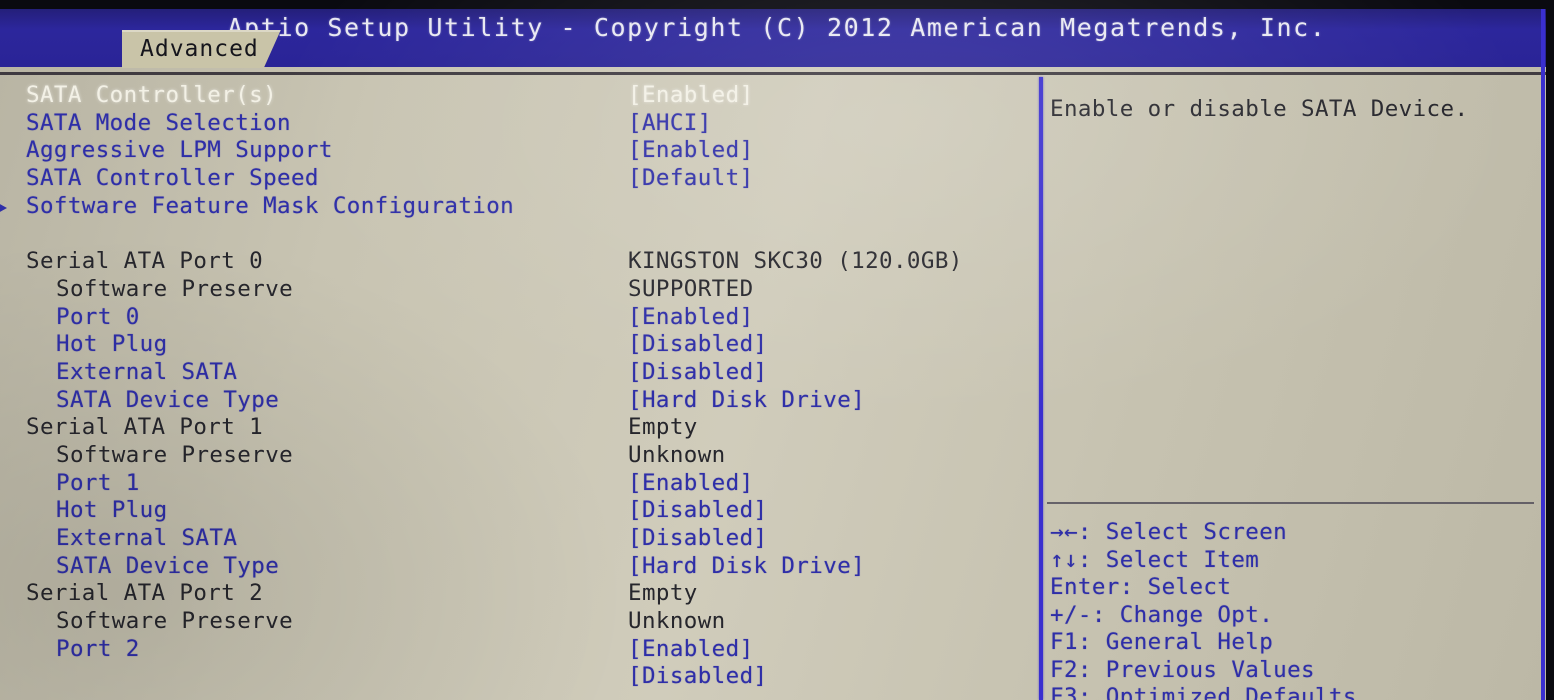 Image resolution: width=1554 pixels, height=700 pixels. What do you see at coordinates (98, 482) in the screenshot?
I see `setting-label: Port 1` at bounding box center [98, 482].